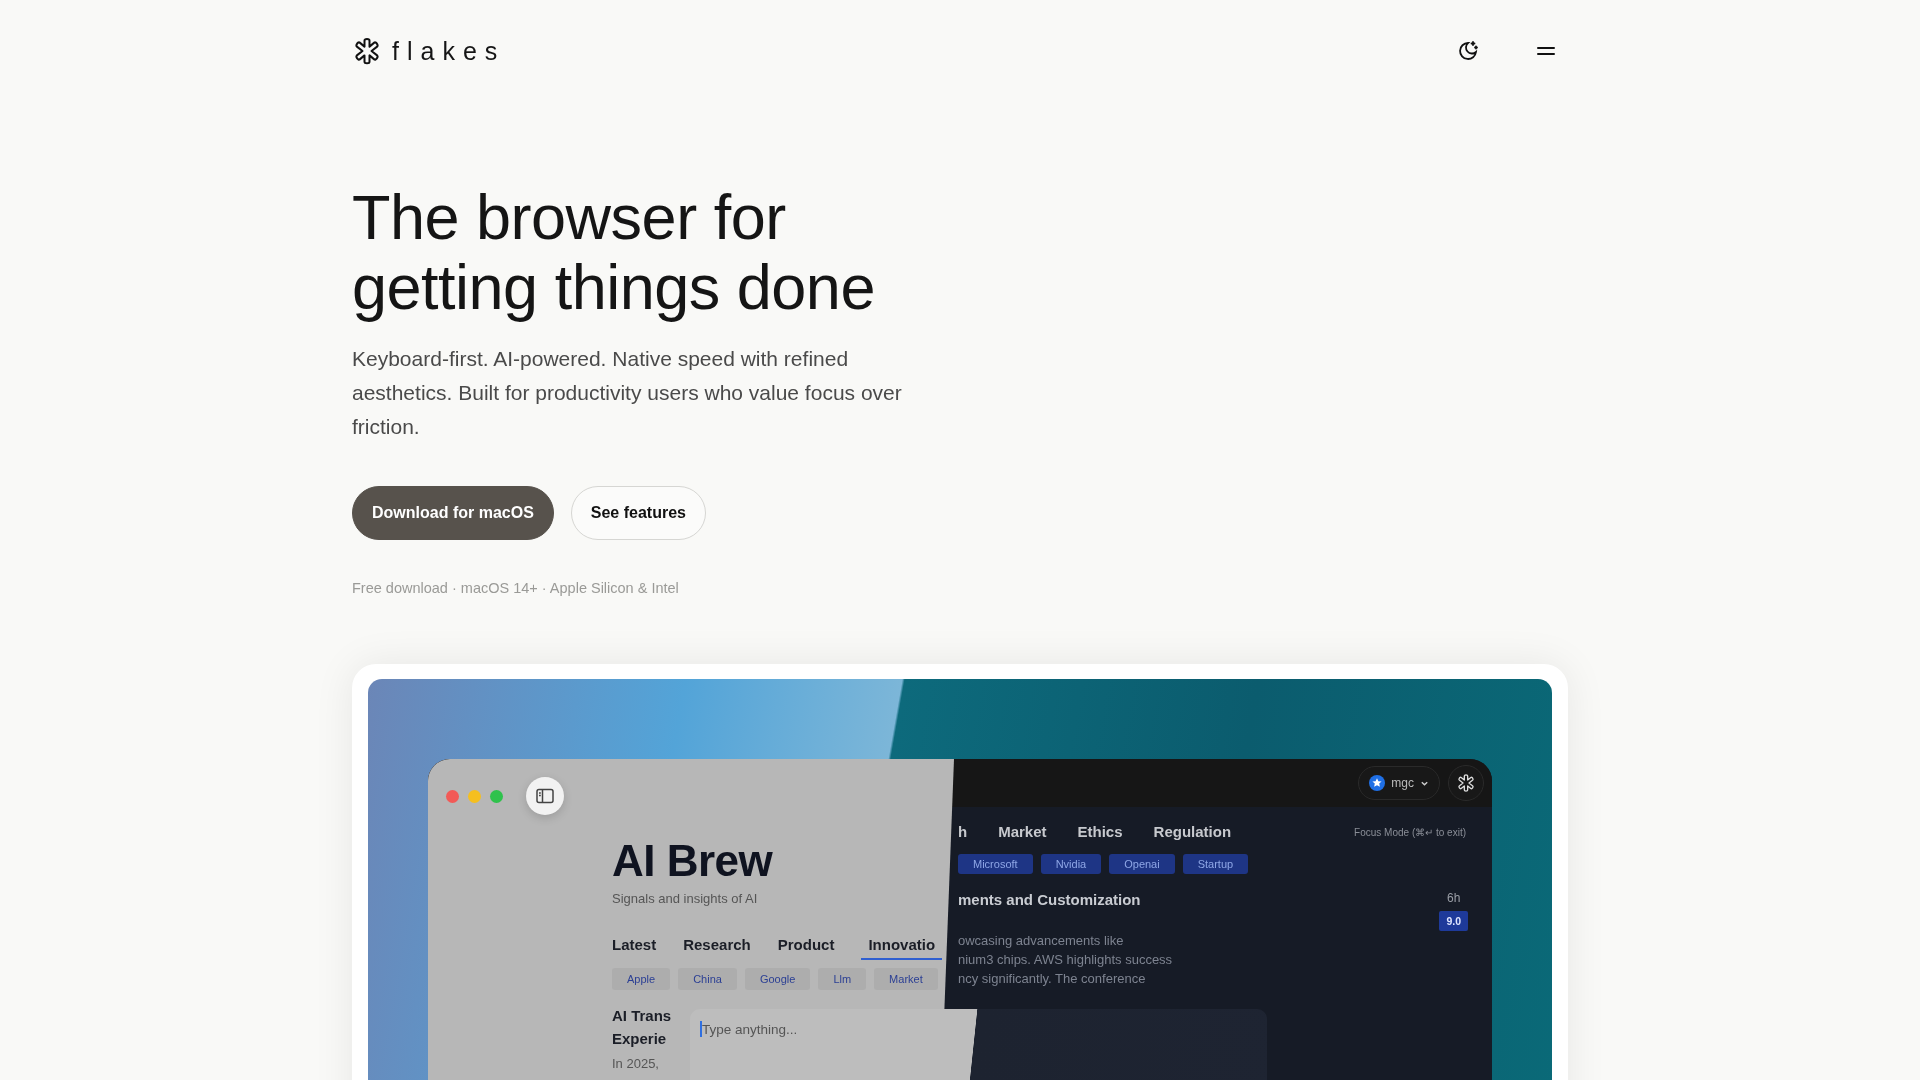 Image resolution: width=1920 pixels, height=1080 pixels. I want to click on hero-headline: The browser for getting things done, so click(614, 252).